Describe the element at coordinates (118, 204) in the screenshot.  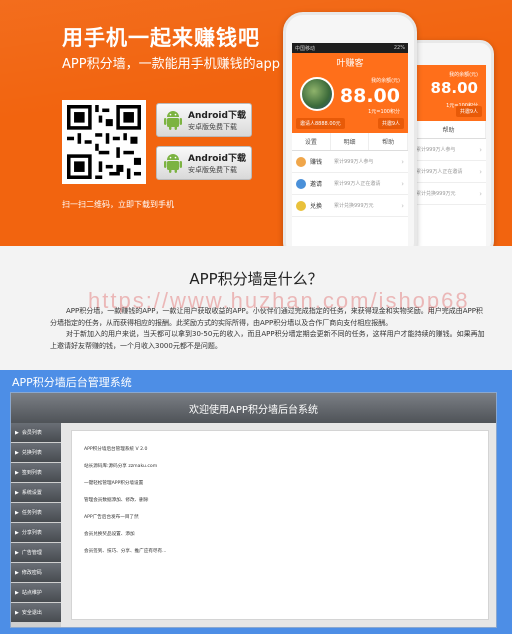
I see `scan-hint: 扫一扫二维码，立即下载到手机` at that location.